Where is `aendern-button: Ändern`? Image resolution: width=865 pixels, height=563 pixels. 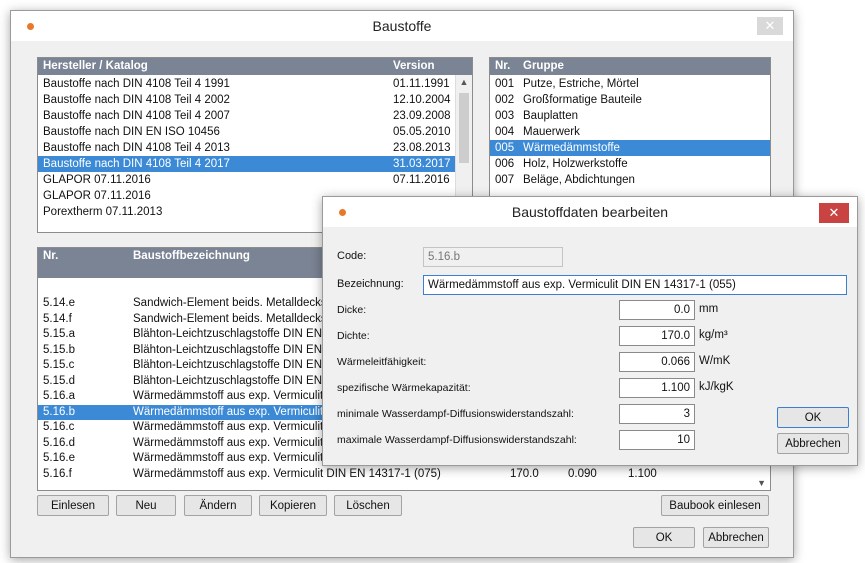 aendern-button: Ändern is located at coordinates (218, 505).